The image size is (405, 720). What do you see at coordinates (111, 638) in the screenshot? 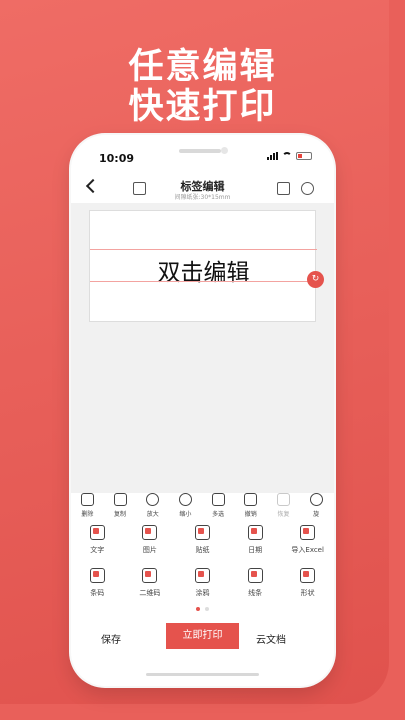
I see `save-button: 保存` at bounding box center [111, 638].